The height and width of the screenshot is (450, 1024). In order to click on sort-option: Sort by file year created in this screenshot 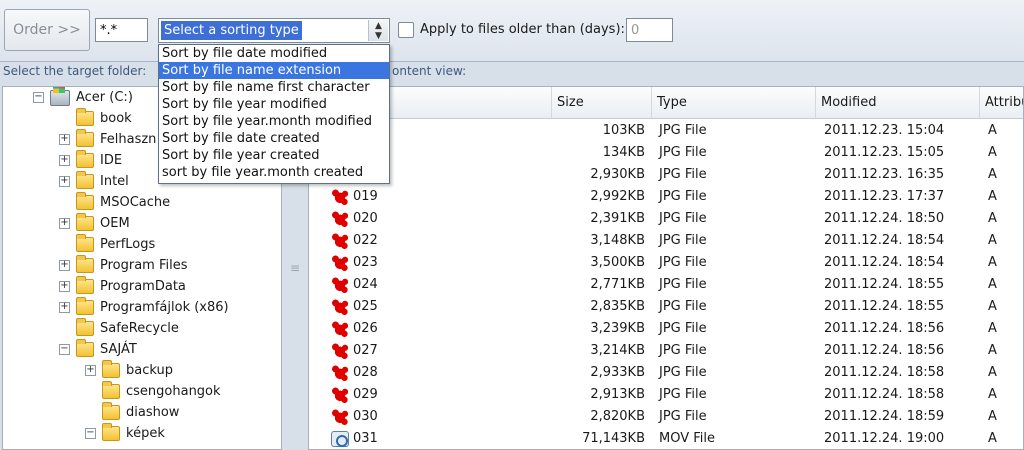, I will do `click(274, 155)`.